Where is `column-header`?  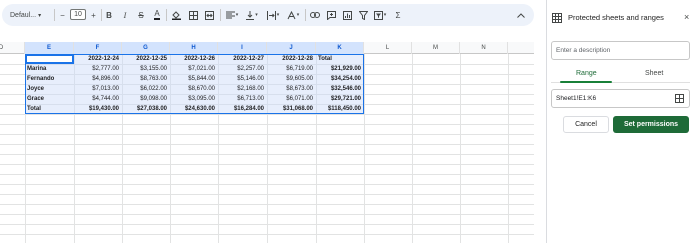 column-header is located at coordinates (521, 48).